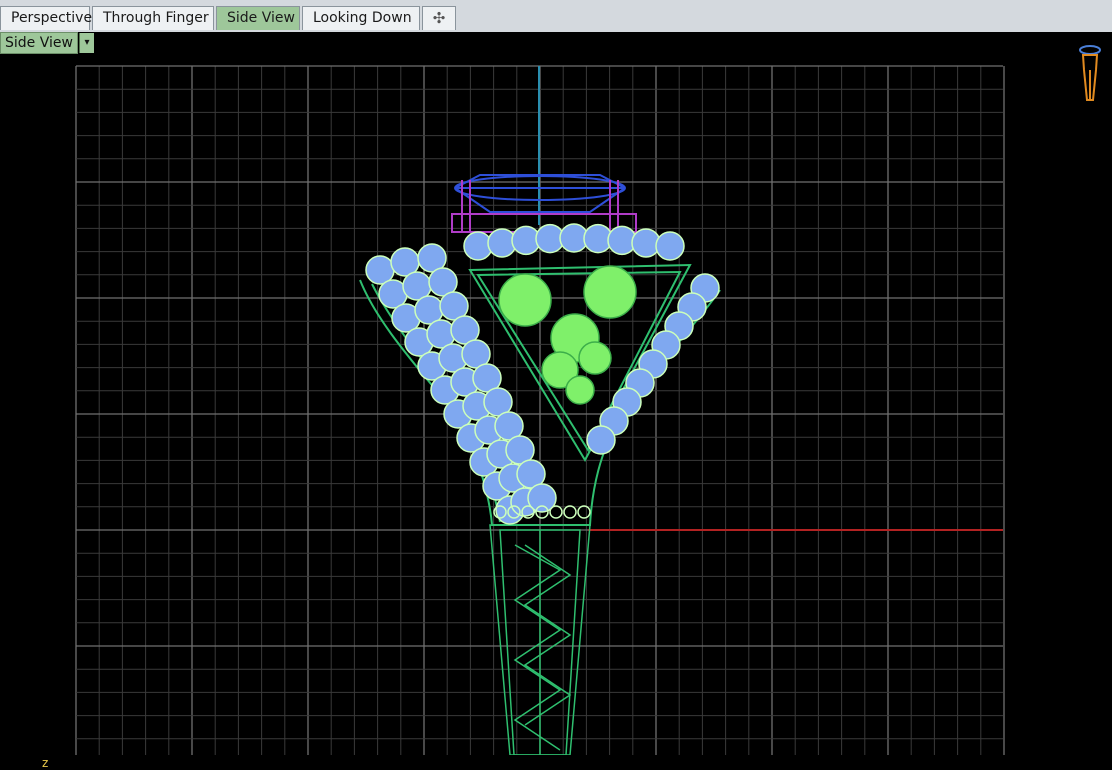  I want to click on tab-perspective: Perspective, so click(46, 18).